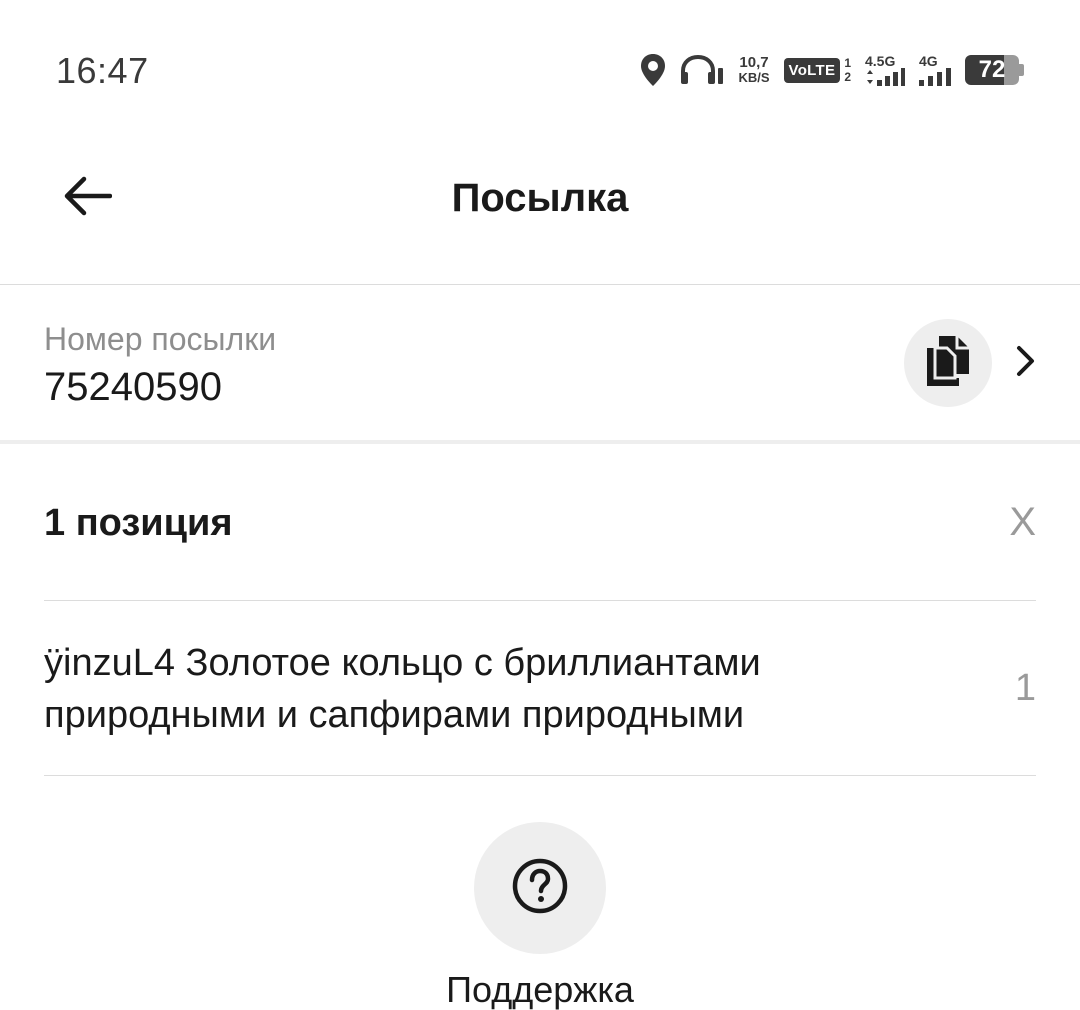 This screenshot has width=1080, height=1010. What do you see at coordinates (1022, 522) in the screenshot?
I see `positions-close-button: X` at bounding box center [1022, 522].